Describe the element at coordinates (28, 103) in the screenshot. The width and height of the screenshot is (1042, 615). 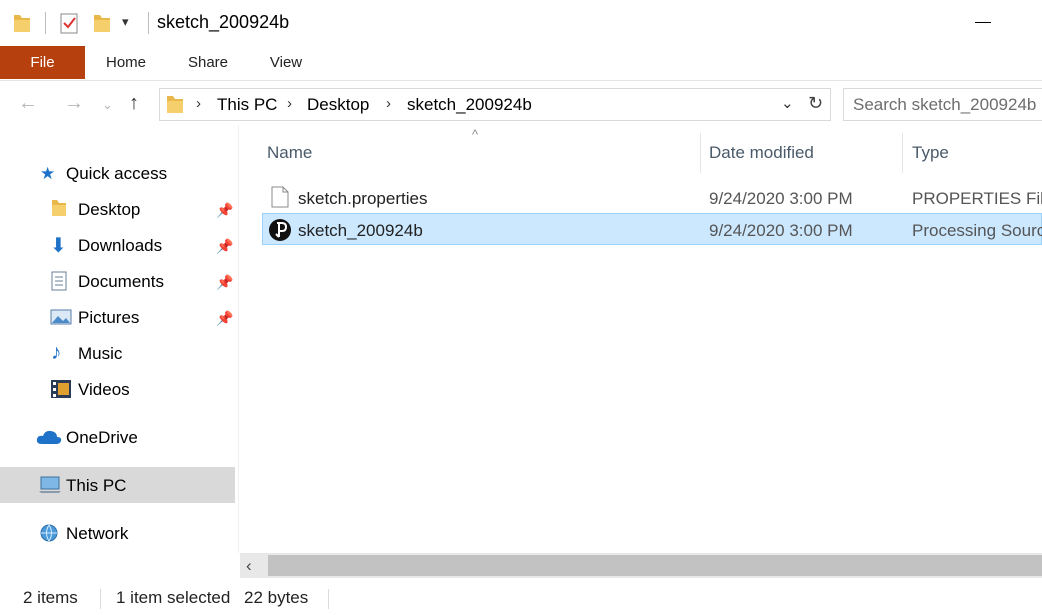
I see `back-arrow-icon: ←` at that location.